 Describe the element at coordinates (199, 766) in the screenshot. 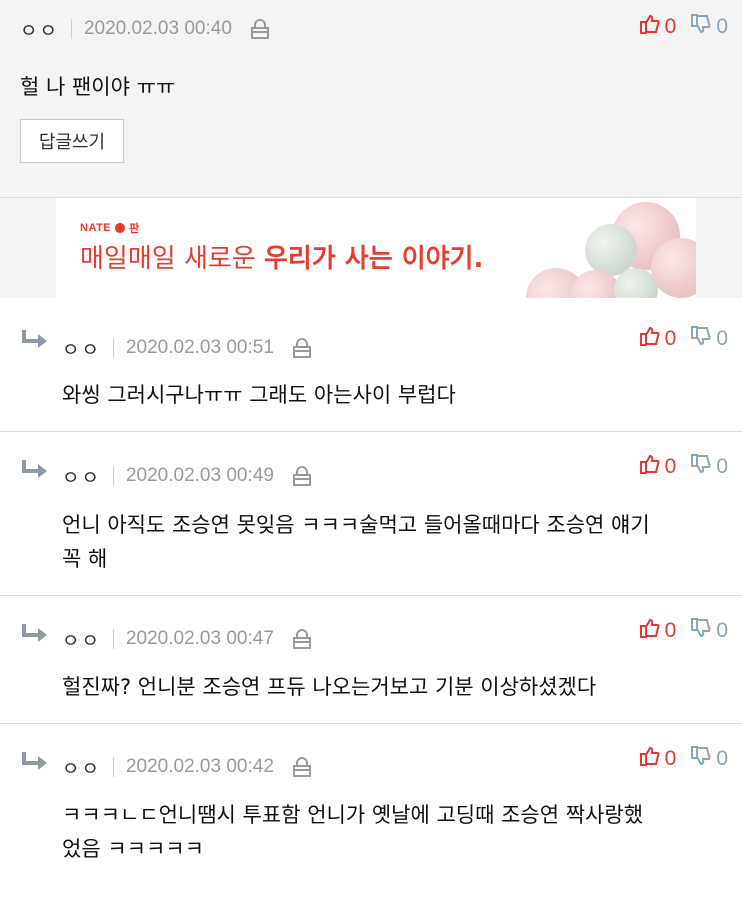

I see `comment-date: 2020.02.03 00:42` at that location.